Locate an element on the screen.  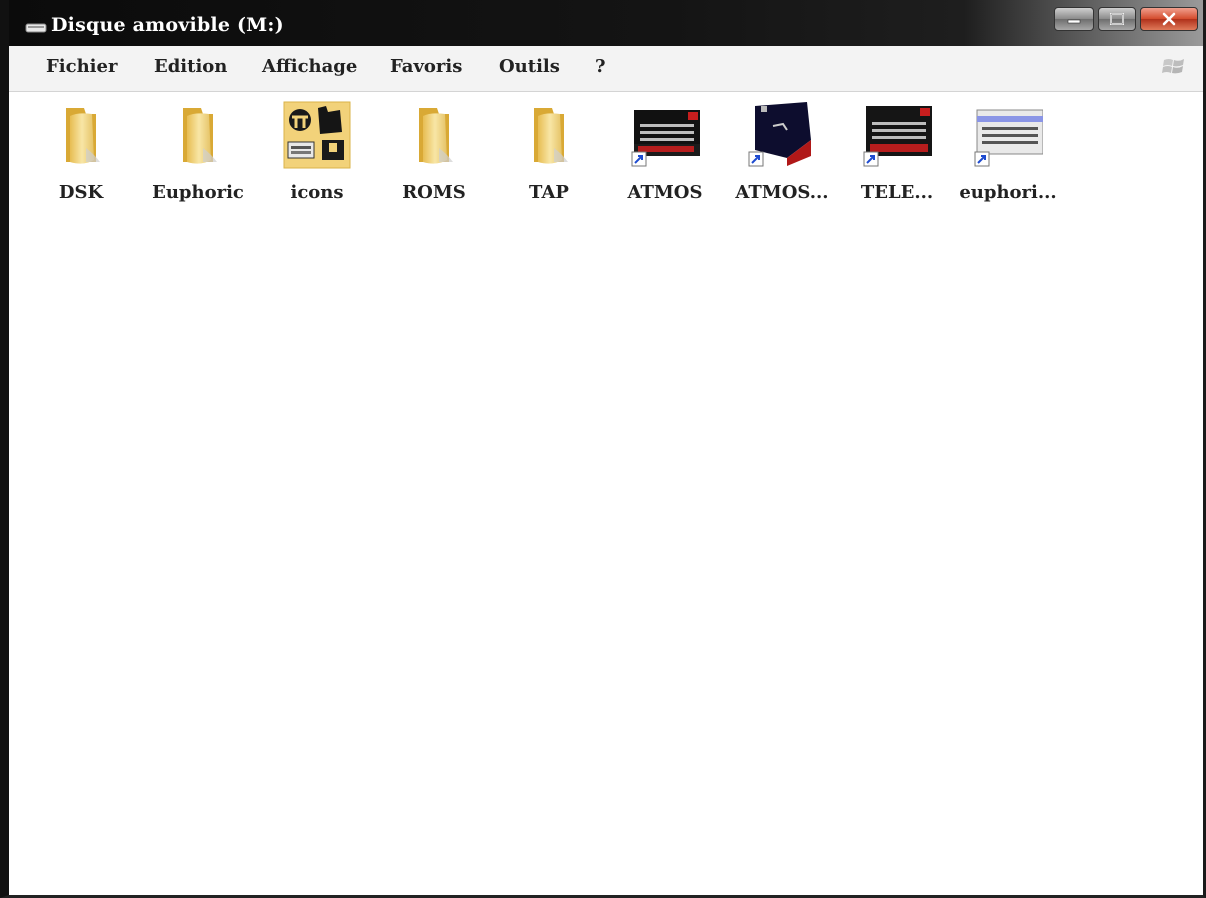
euphoric-keyboard-shortcut-icon is located at coordinates (1008, 138).